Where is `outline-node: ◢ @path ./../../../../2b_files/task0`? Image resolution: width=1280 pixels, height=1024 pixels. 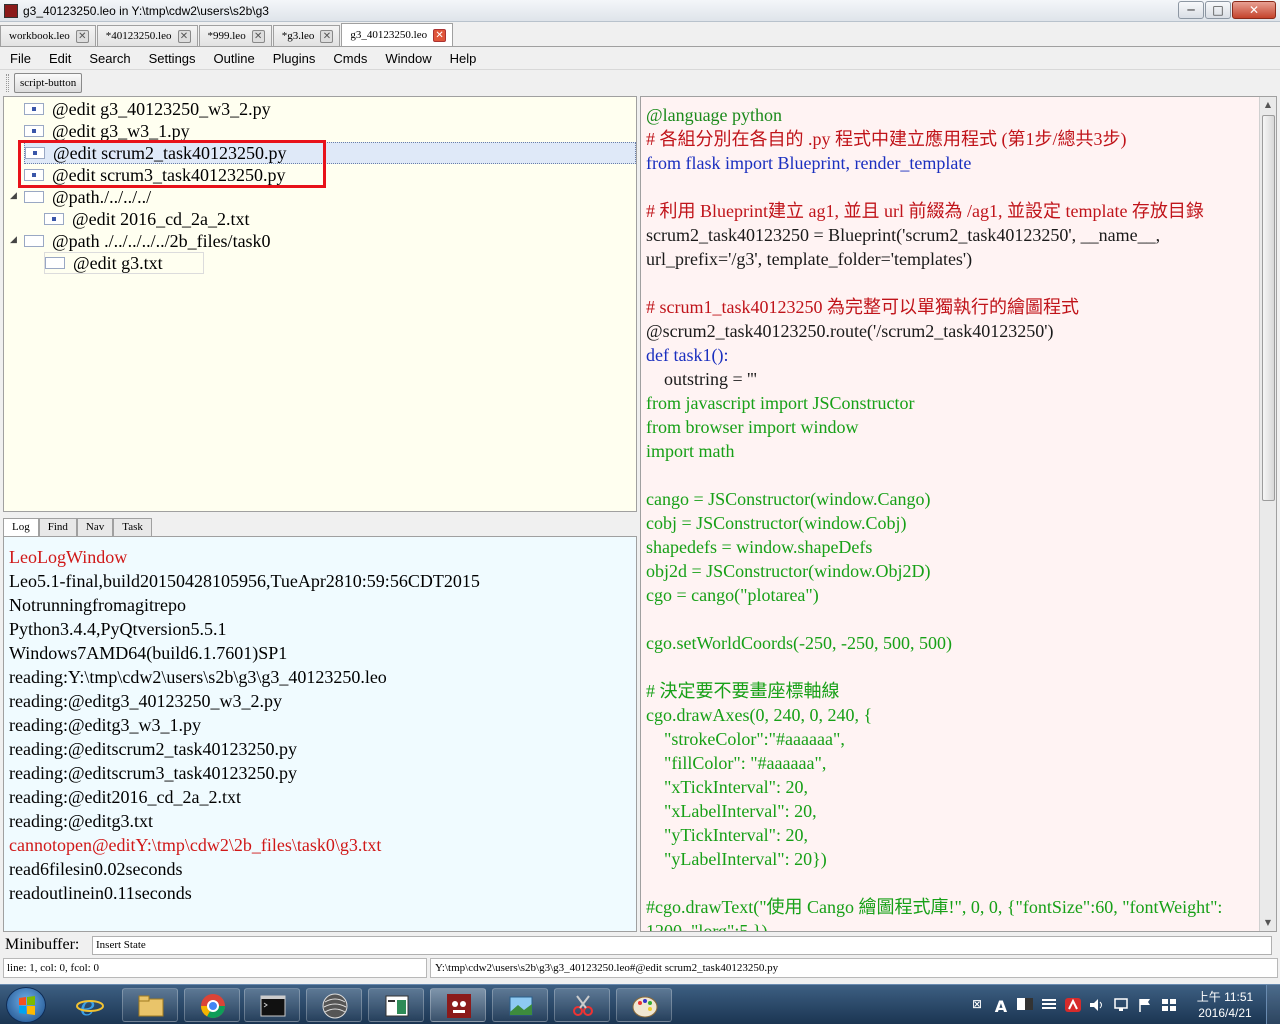
outline-node: ◢ @path ./../../../../2b_files/task0 is located at coordinates (140, 241).